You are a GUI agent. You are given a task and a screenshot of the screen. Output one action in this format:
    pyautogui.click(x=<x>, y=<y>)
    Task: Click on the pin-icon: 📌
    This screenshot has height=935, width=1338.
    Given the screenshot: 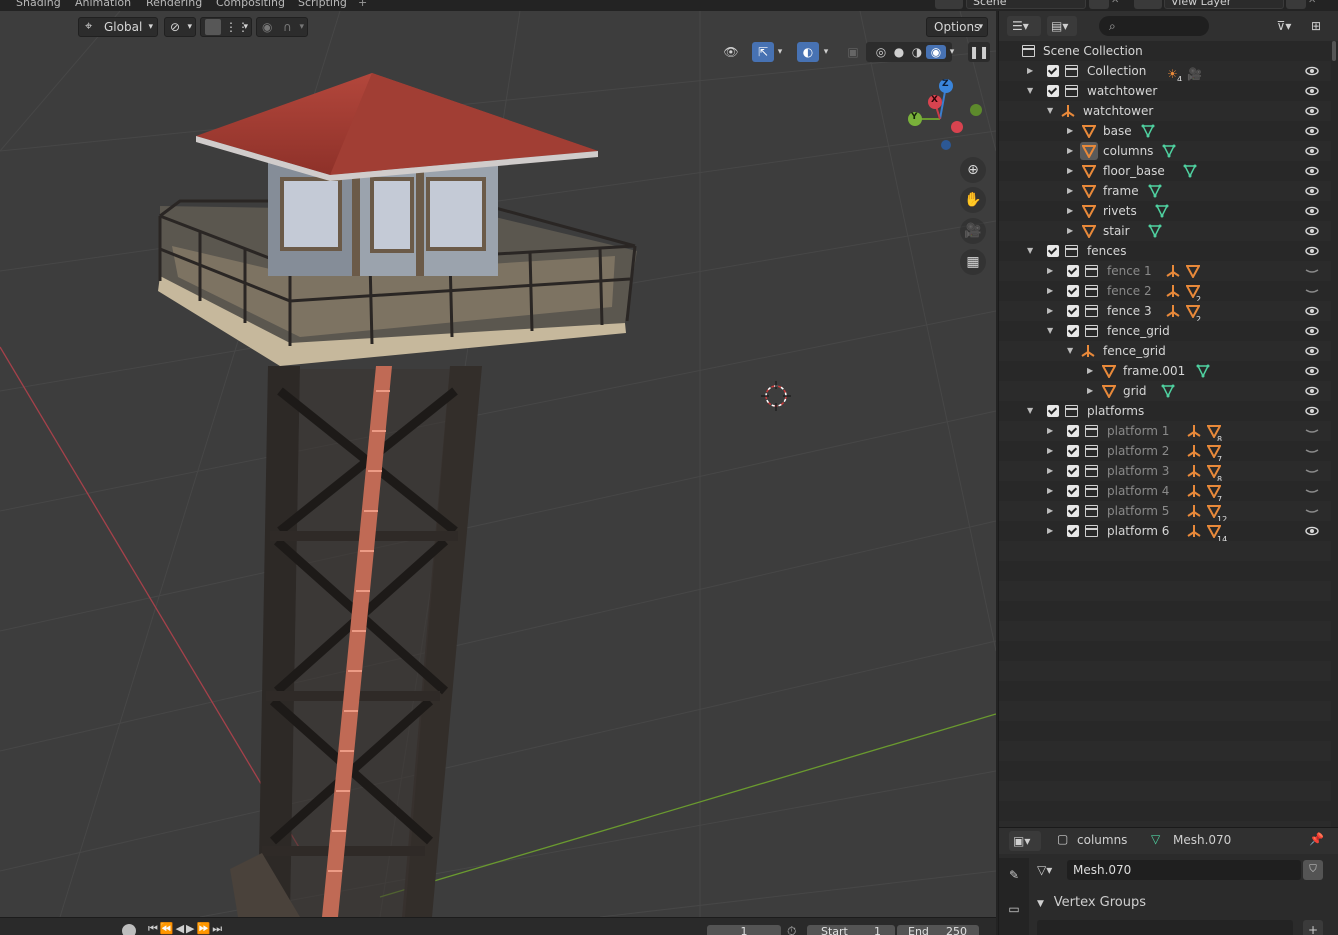 What is the action you would take?
    pyautogui.click(x=1316, y=839)
    